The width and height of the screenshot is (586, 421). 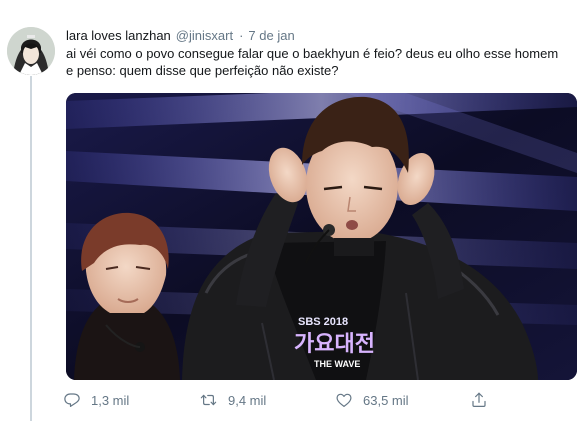 I want to click on display-name: lara loves lanzhan, so click(x=118, y=36).